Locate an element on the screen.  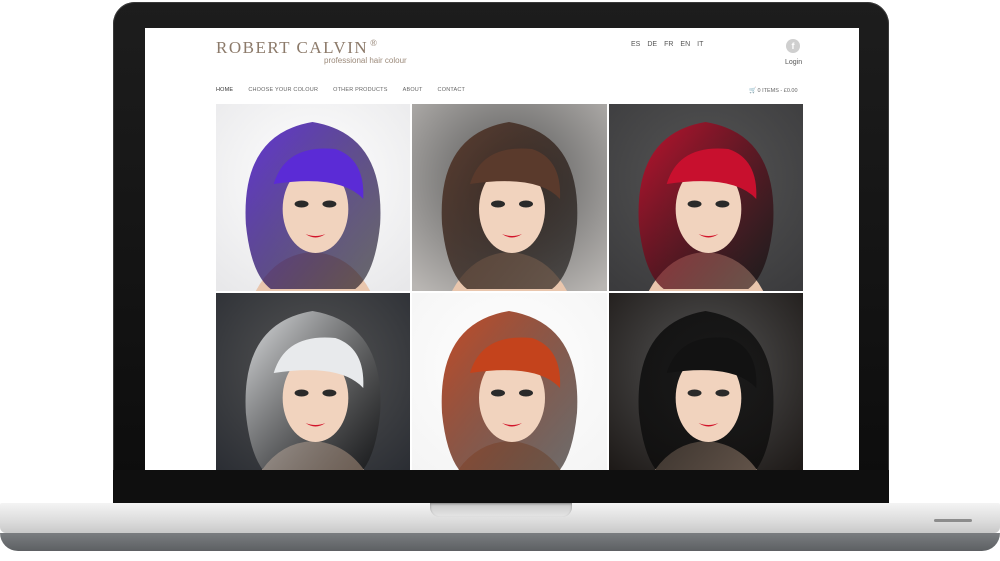
logo-tagline: professional hair colour is located at coordinates (365, 60).